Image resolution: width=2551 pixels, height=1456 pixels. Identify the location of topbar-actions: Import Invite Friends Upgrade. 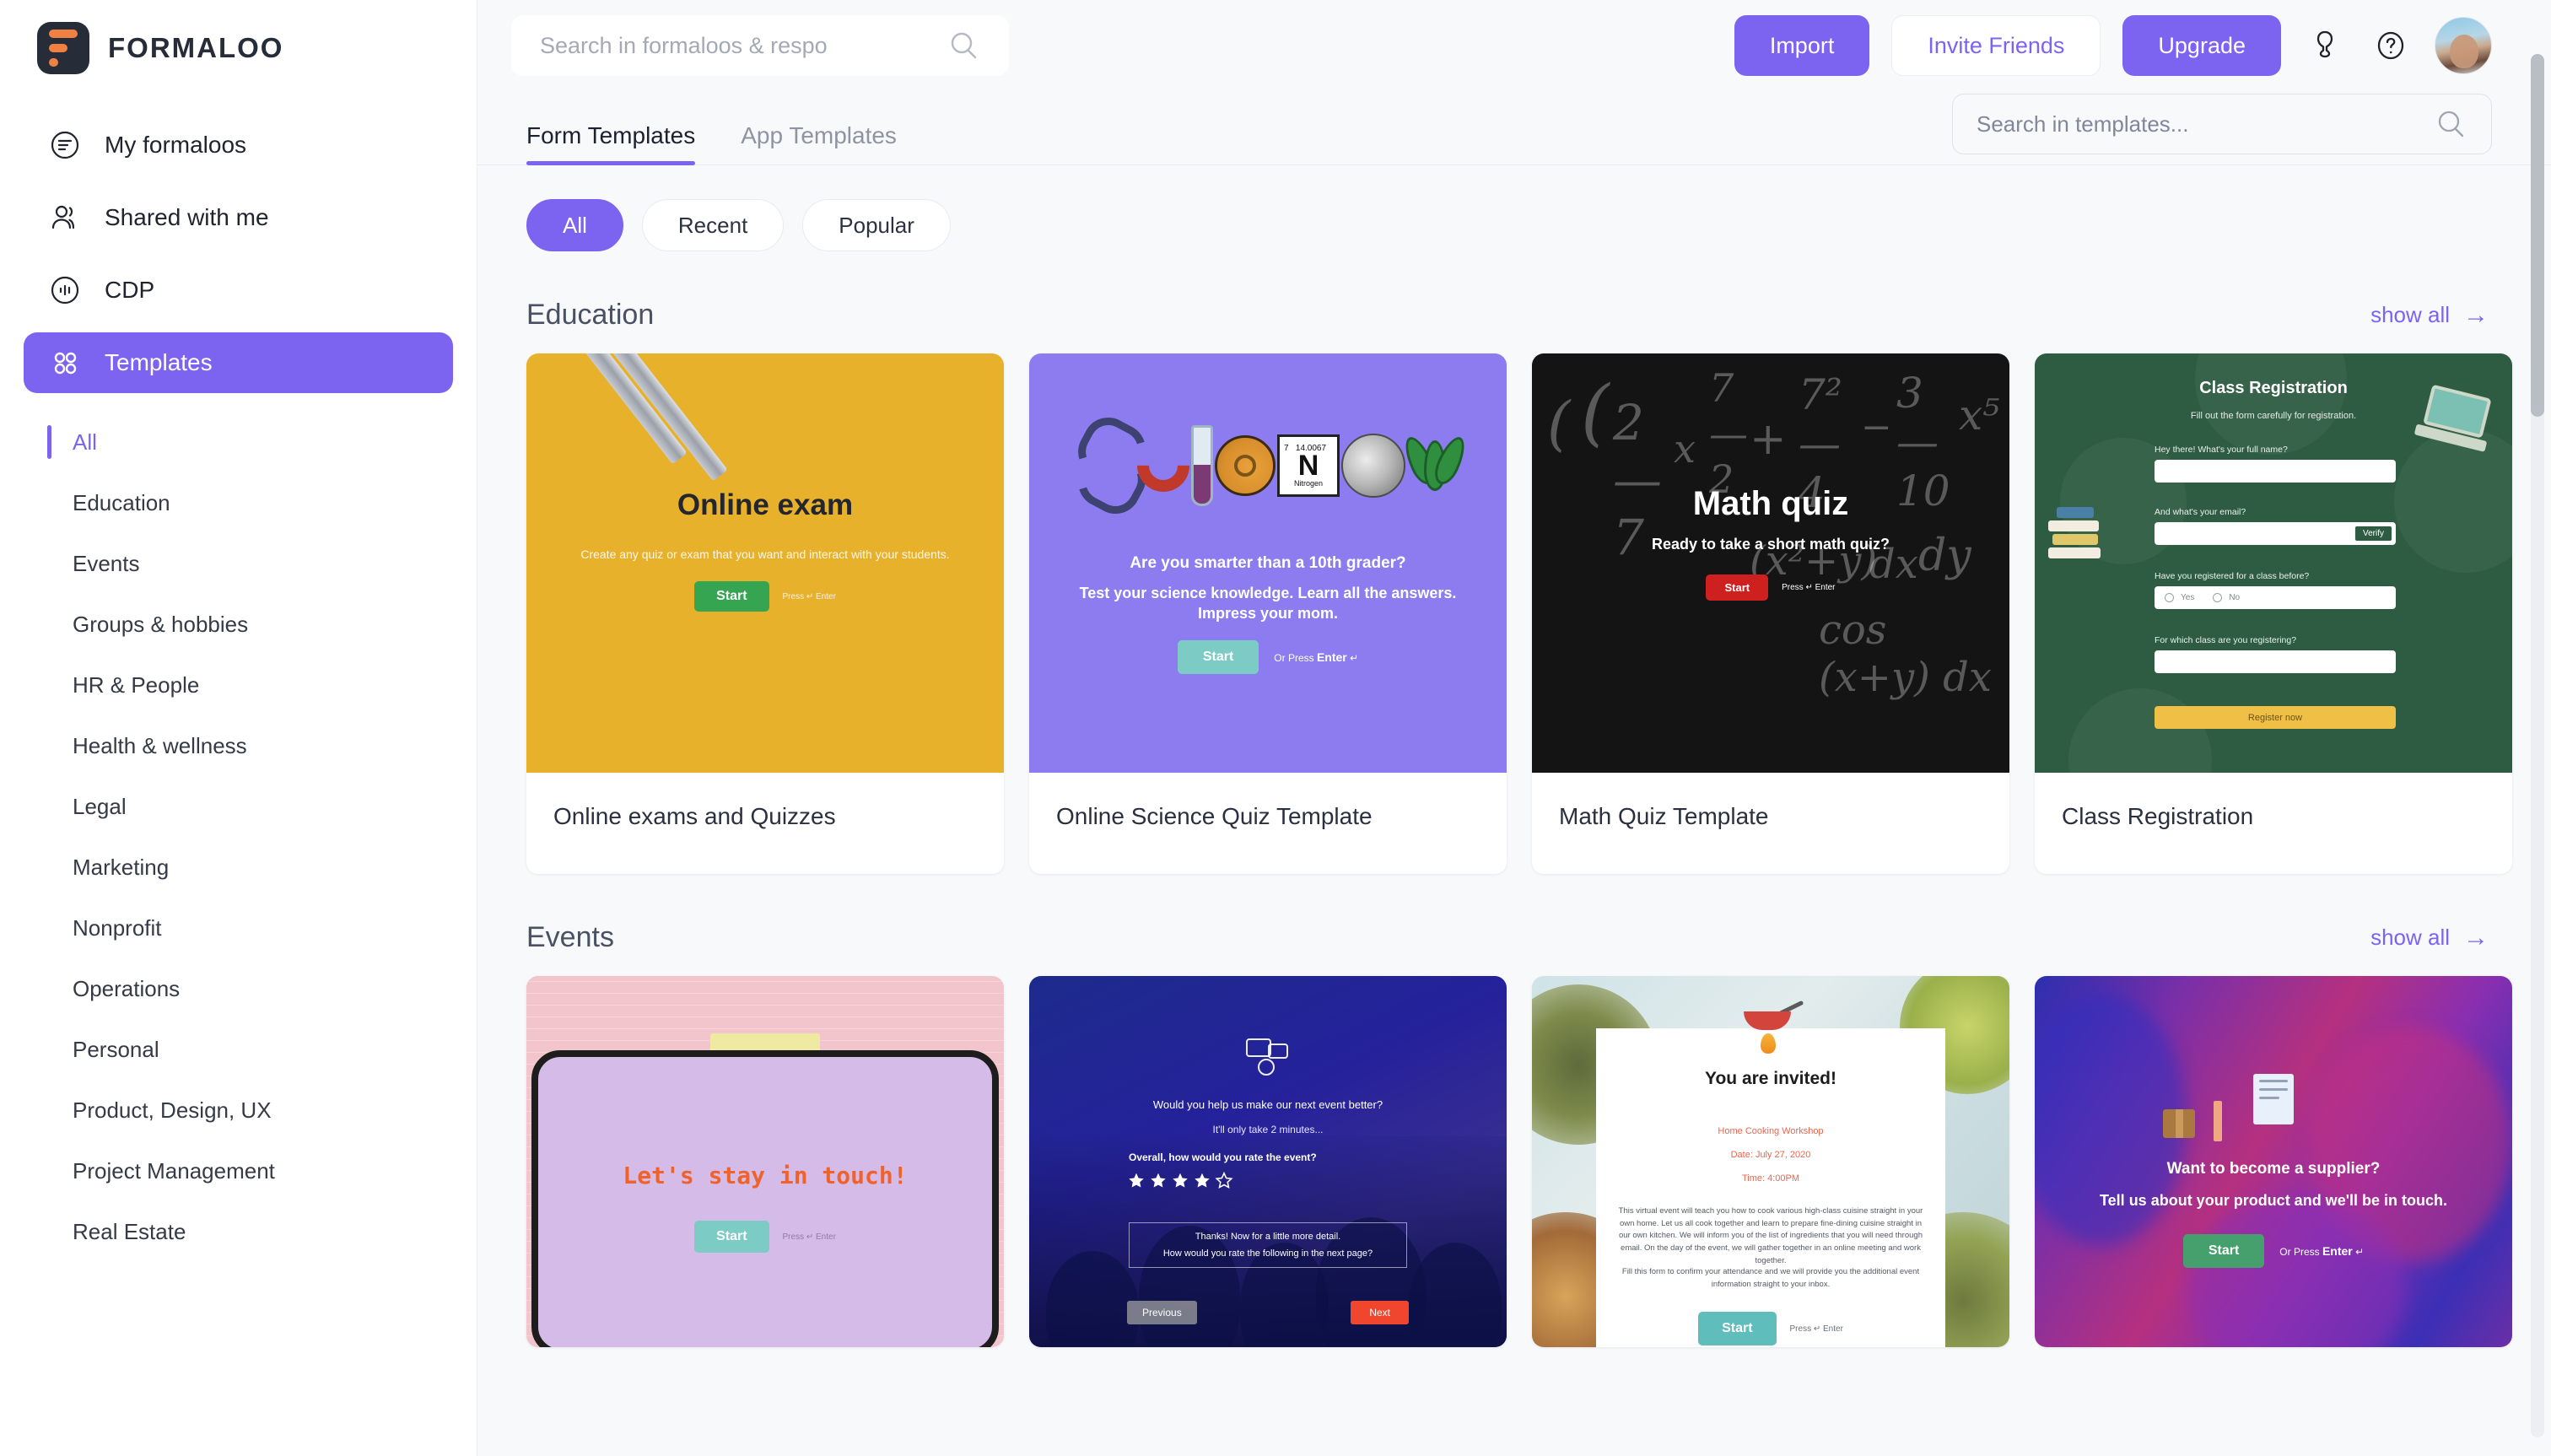
(2113, 45).